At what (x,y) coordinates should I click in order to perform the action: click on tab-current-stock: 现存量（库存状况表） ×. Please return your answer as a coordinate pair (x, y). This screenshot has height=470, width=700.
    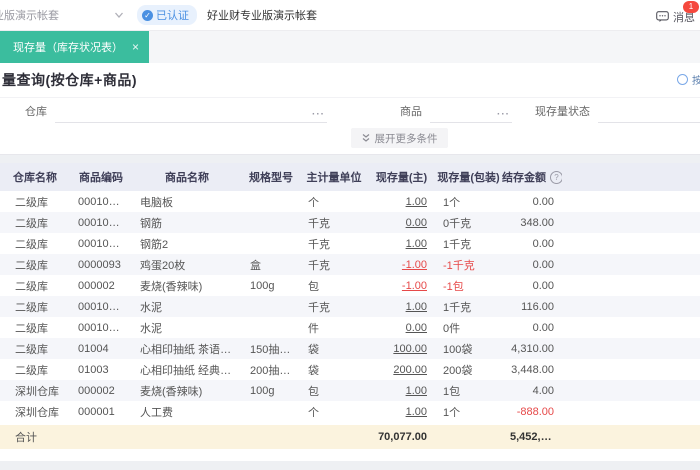
    Looking at the image, I should click on (75, 47).